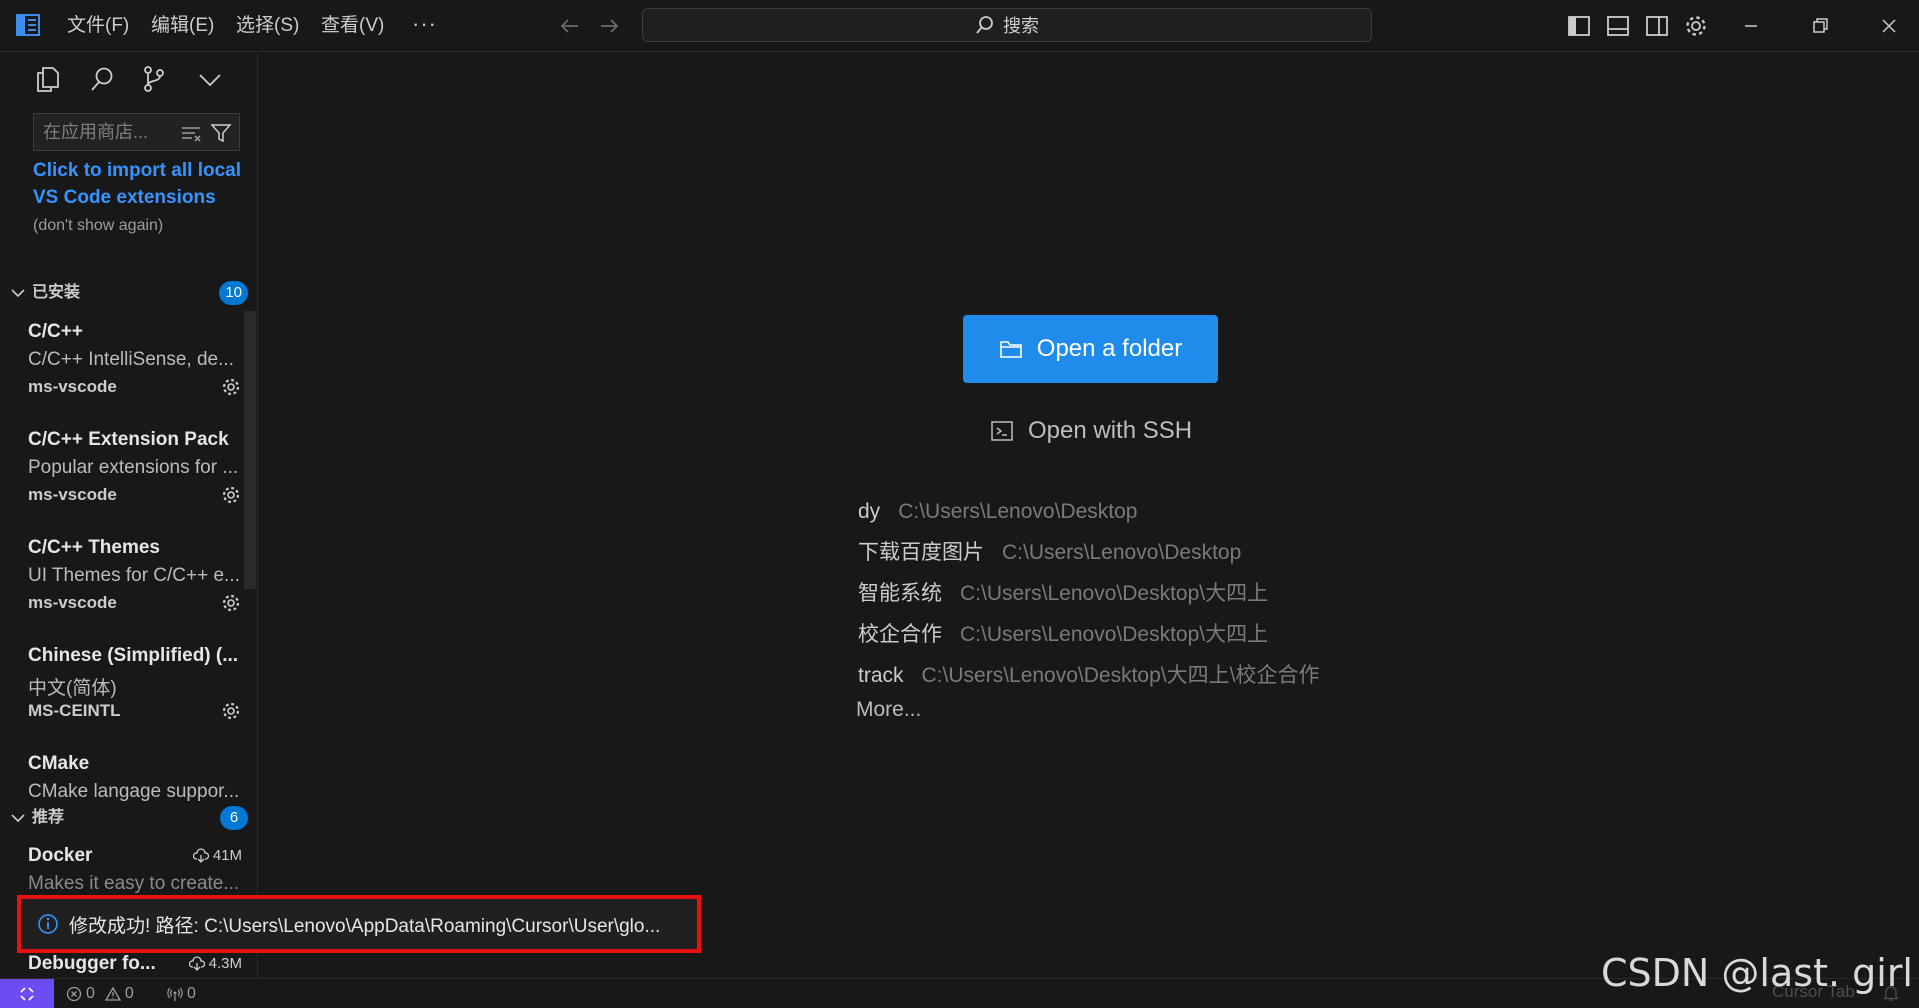  I want to click on menu-view: 查看(V), so click(352, 26).